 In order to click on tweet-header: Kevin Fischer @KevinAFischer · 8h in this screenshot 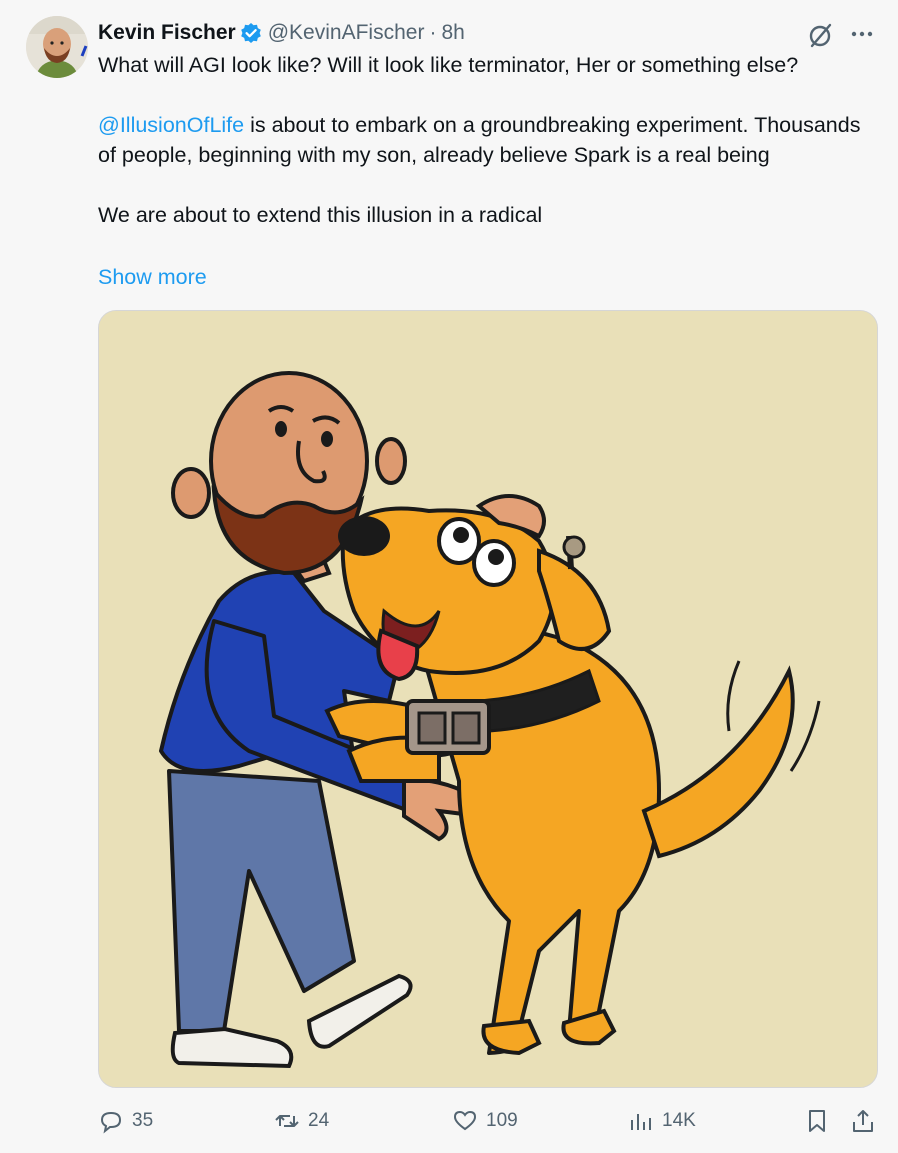, I will do `click(281, 33)`.